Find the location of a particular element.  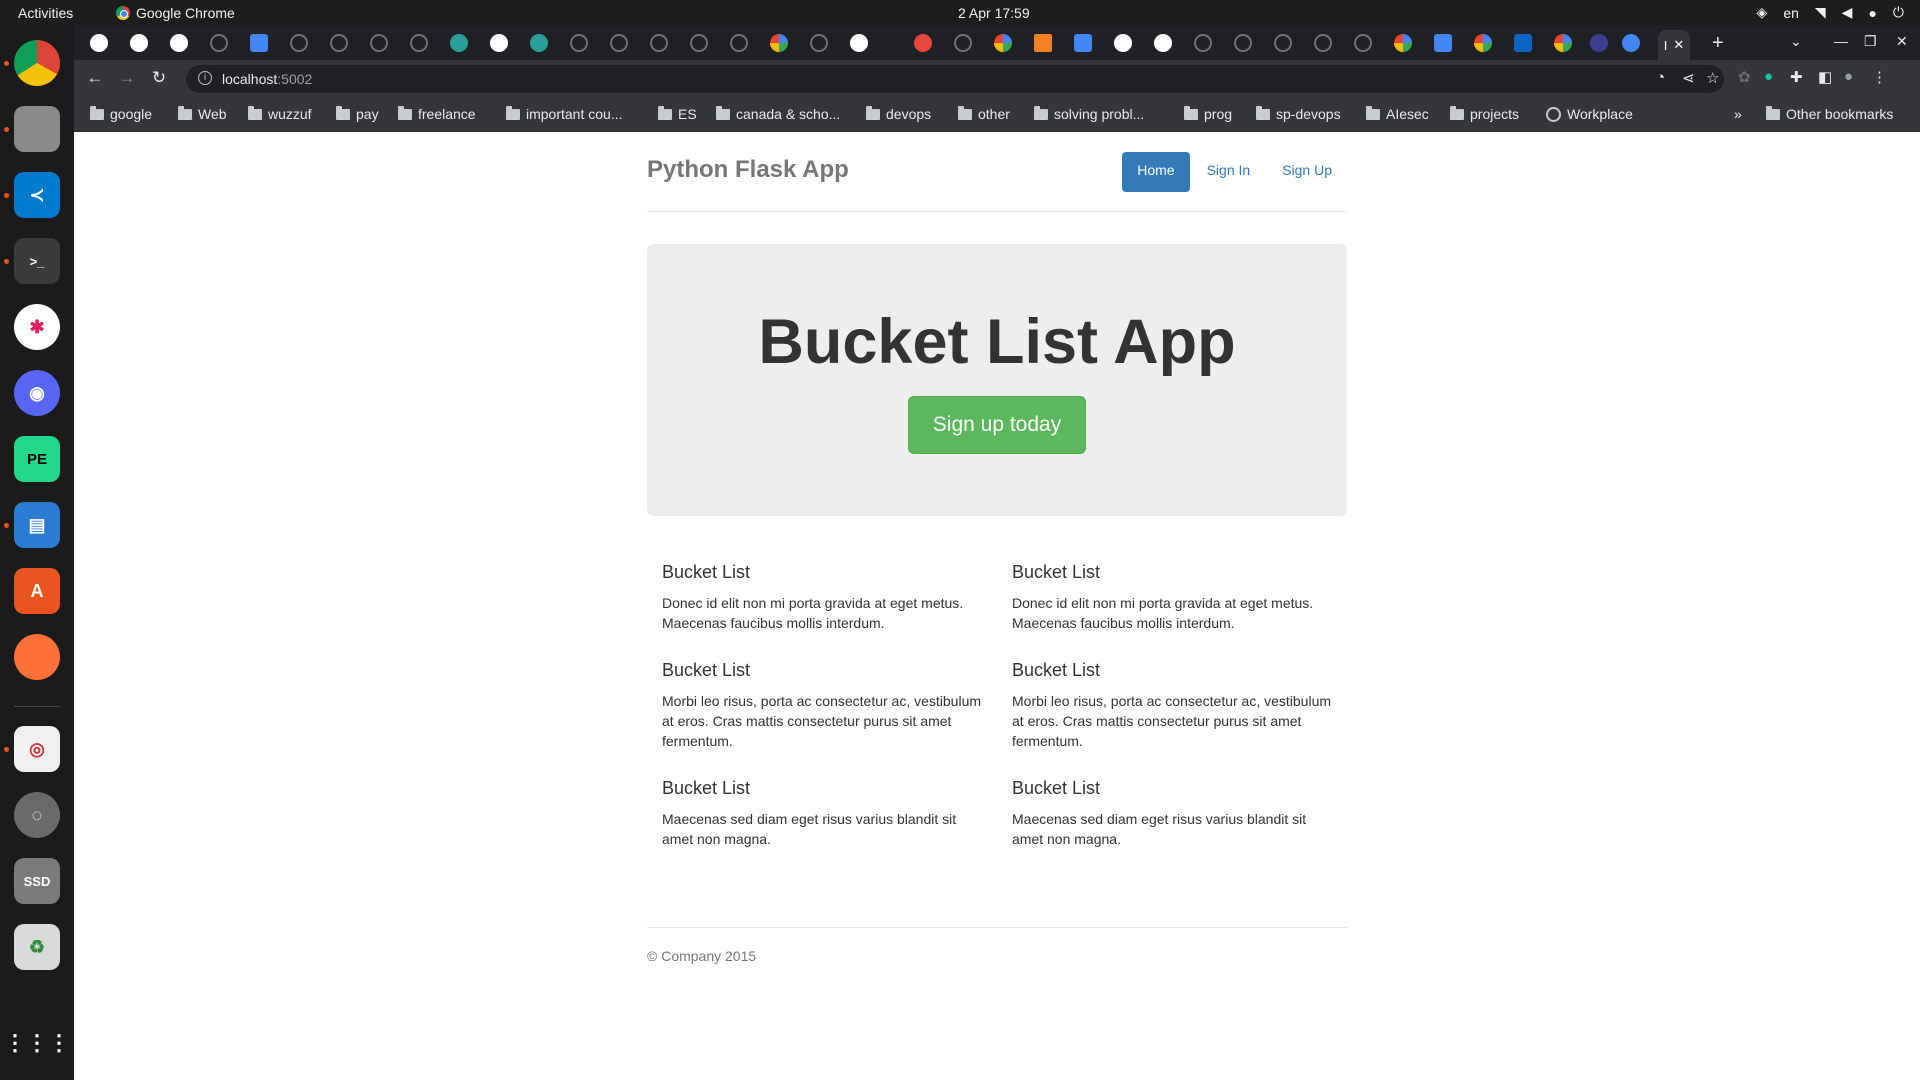

stackoverflow-tab-icon is located at coordinates (1043, 43).